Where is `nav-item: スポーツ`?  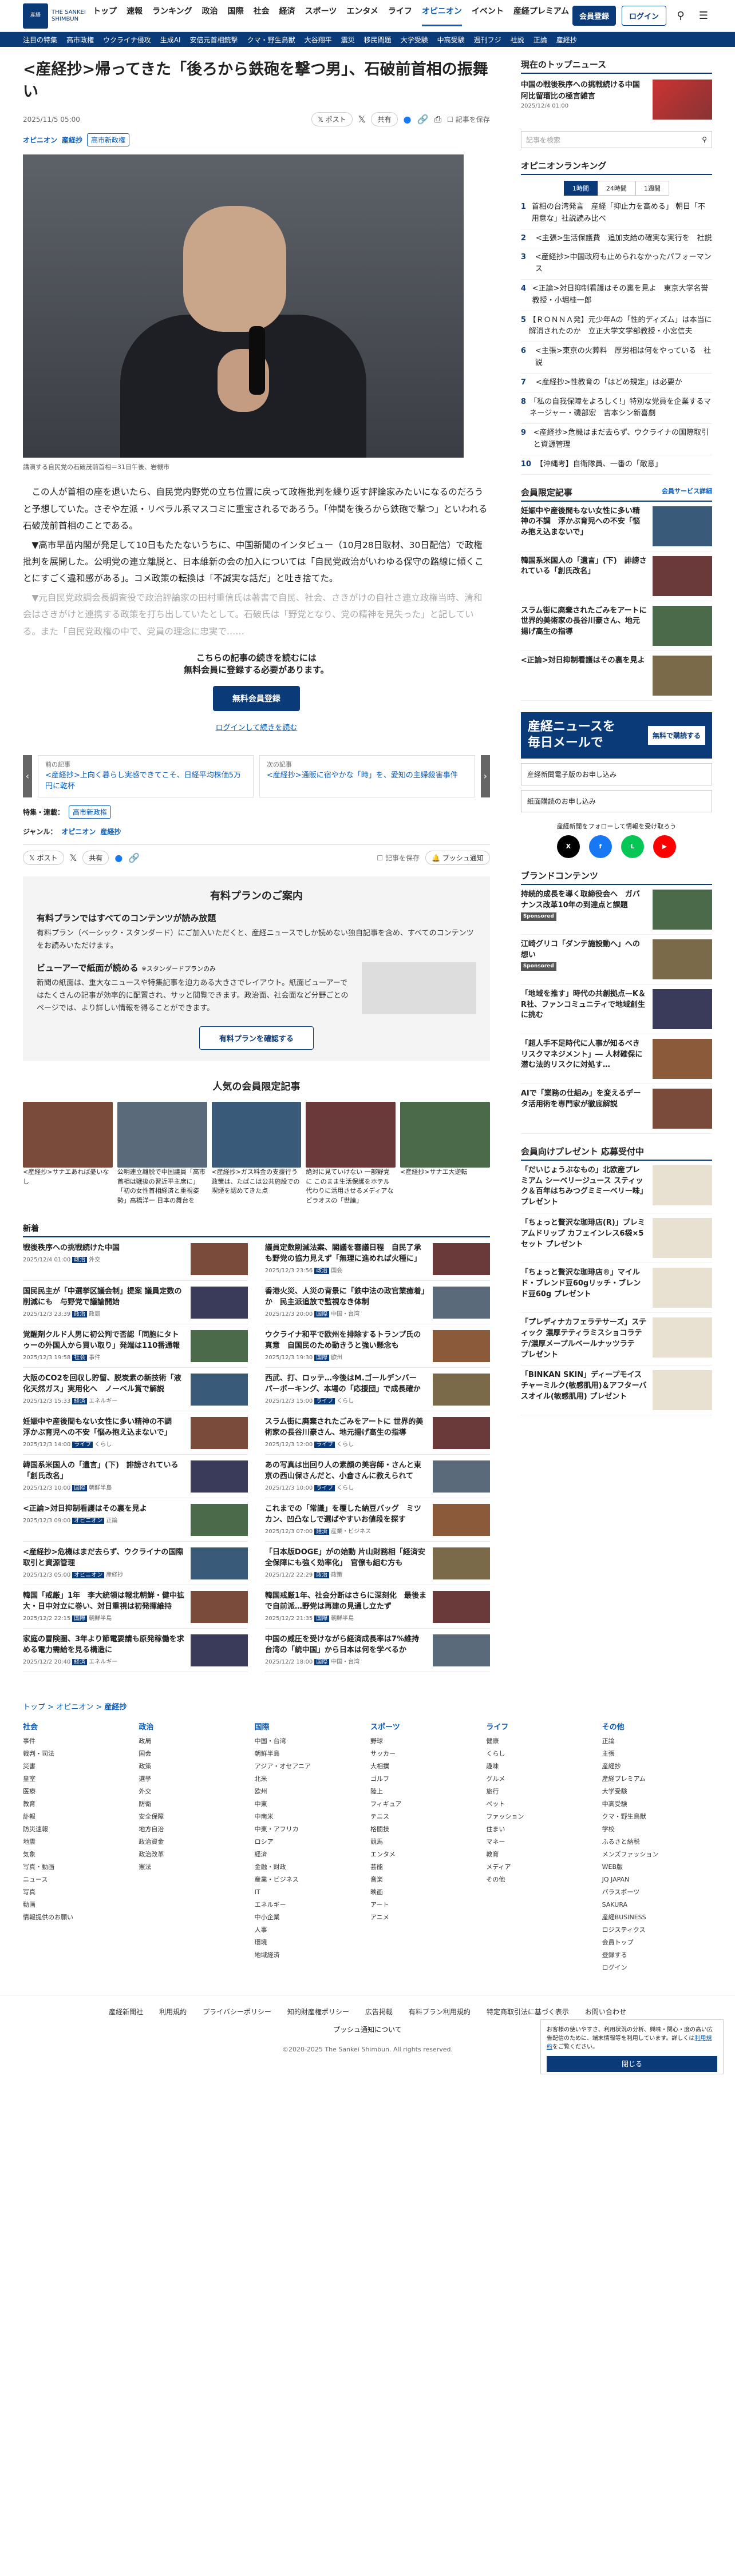
nav-item: スポーツ is located at coordinates (321, 15).